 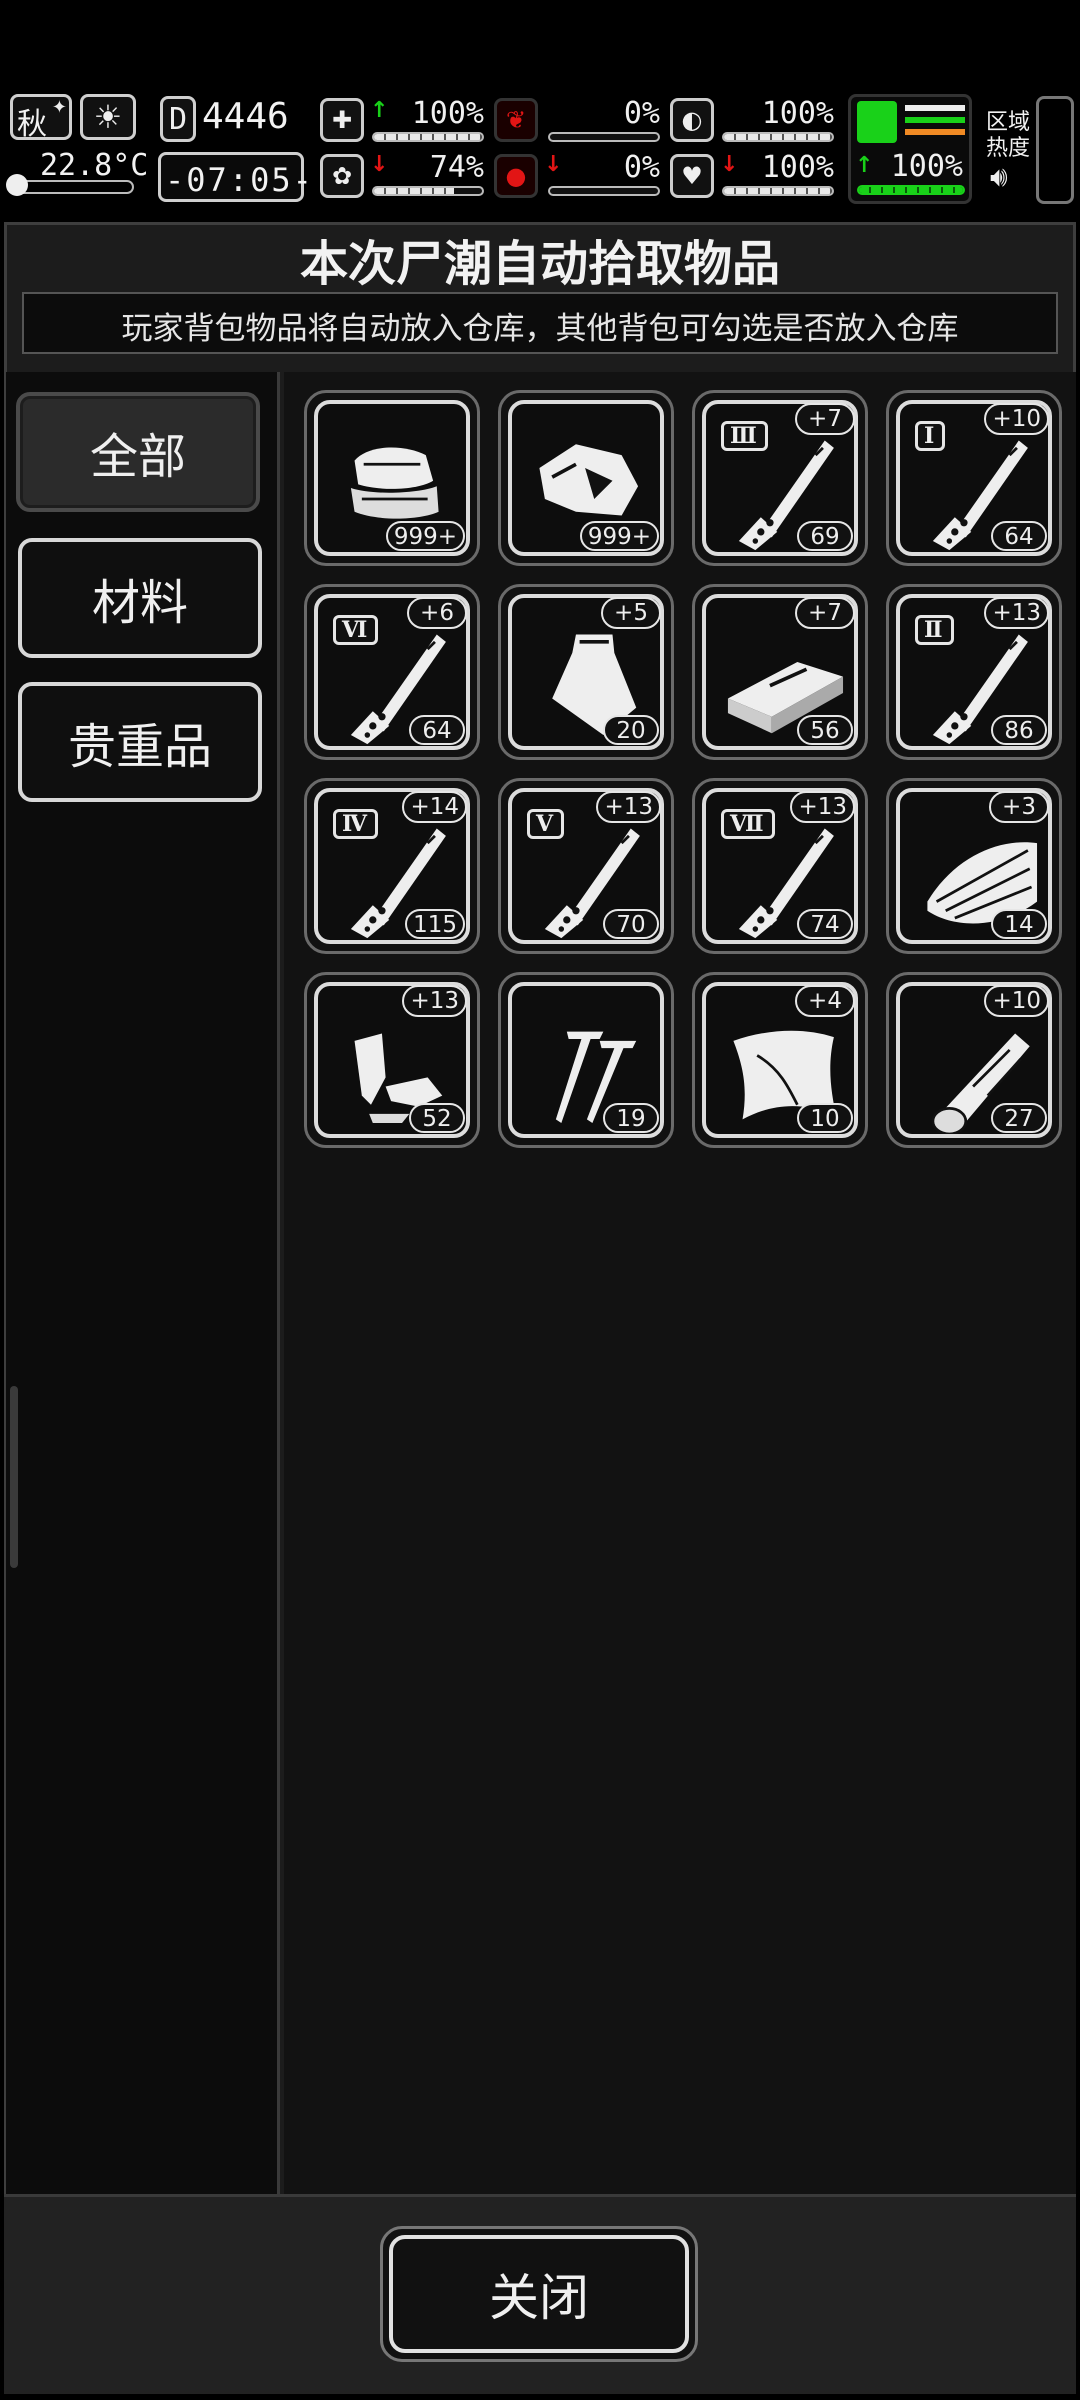 What do you see at coordinates (974, 478) in the screenshot?
I see `item-slot: Ⅰ +10 64` at bounding box center [974, 478].